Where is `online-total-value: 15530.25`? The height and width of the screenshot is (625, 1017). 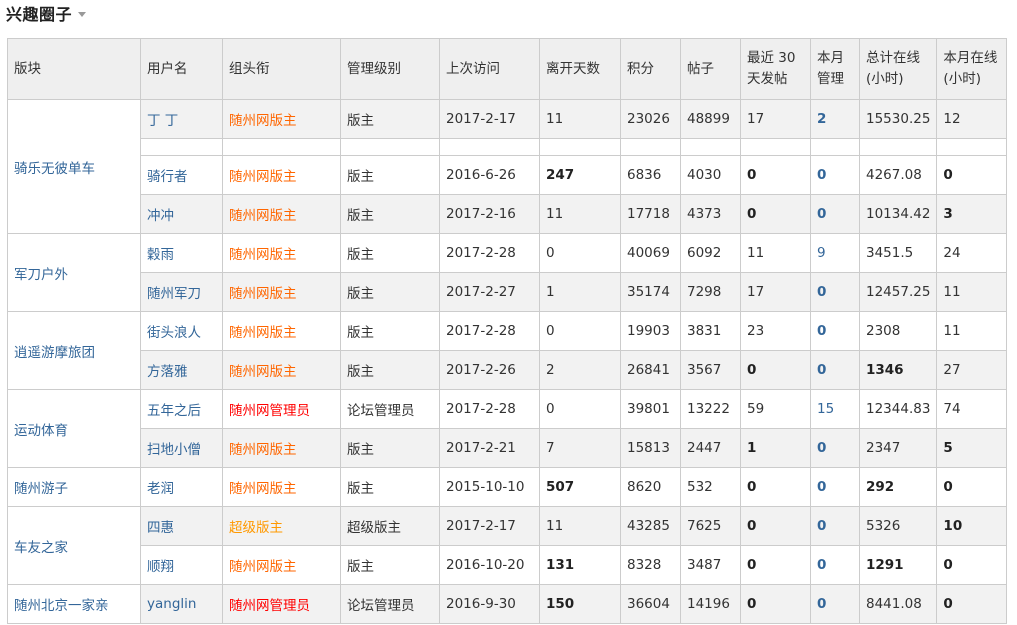 online-total-value: 15530.25 is located at coordinates (898, 119).